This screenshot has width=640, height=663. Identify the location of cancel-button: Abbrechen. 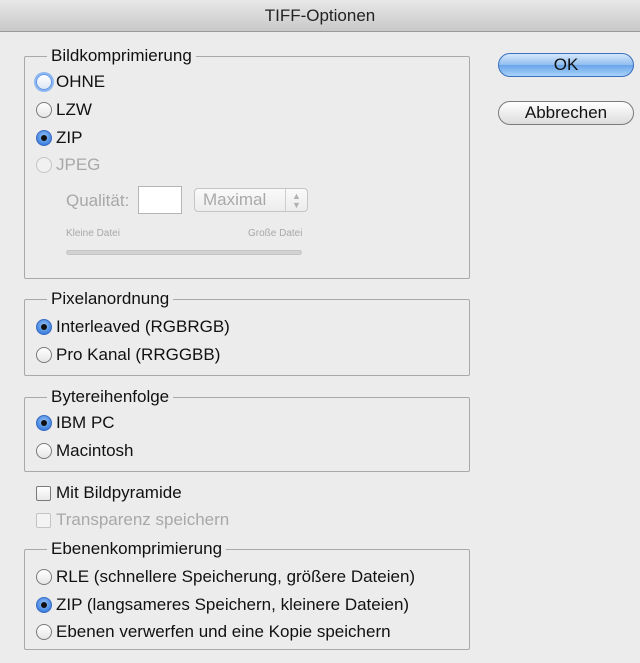
(566, 113).